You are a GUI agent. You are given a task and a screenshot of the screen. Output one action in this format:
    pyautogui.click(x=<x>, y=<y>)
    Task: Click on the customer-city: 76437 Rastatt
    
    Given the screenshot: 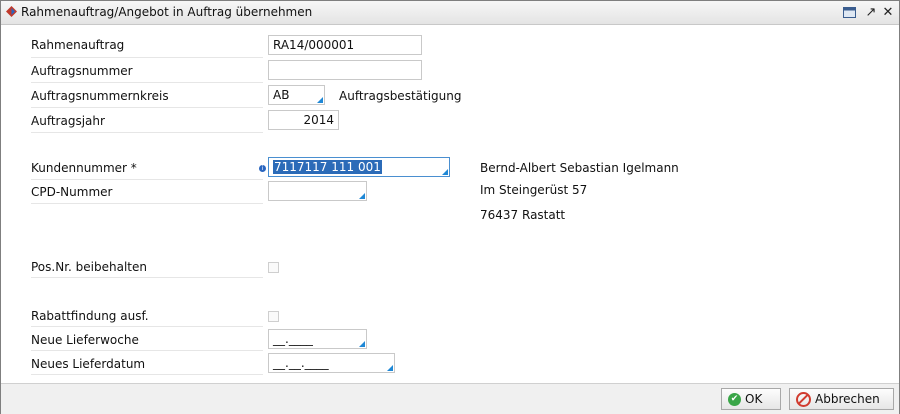 What is the action you would take?
    pyautogui.click(x=523, y=215)
    